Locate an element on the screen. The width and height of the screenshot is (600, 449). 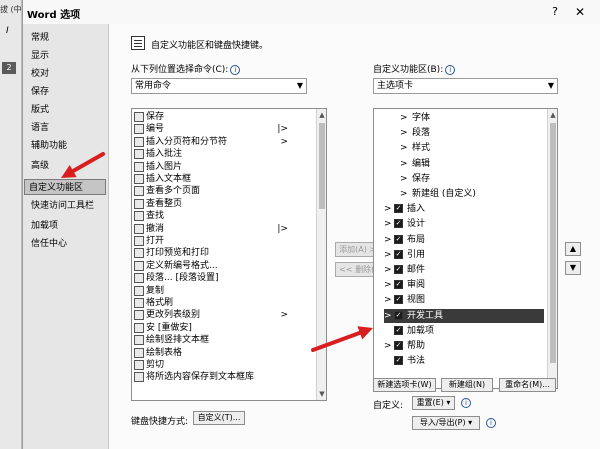
command-list-item: 撤消 |> is located at coordinates (212, 229).